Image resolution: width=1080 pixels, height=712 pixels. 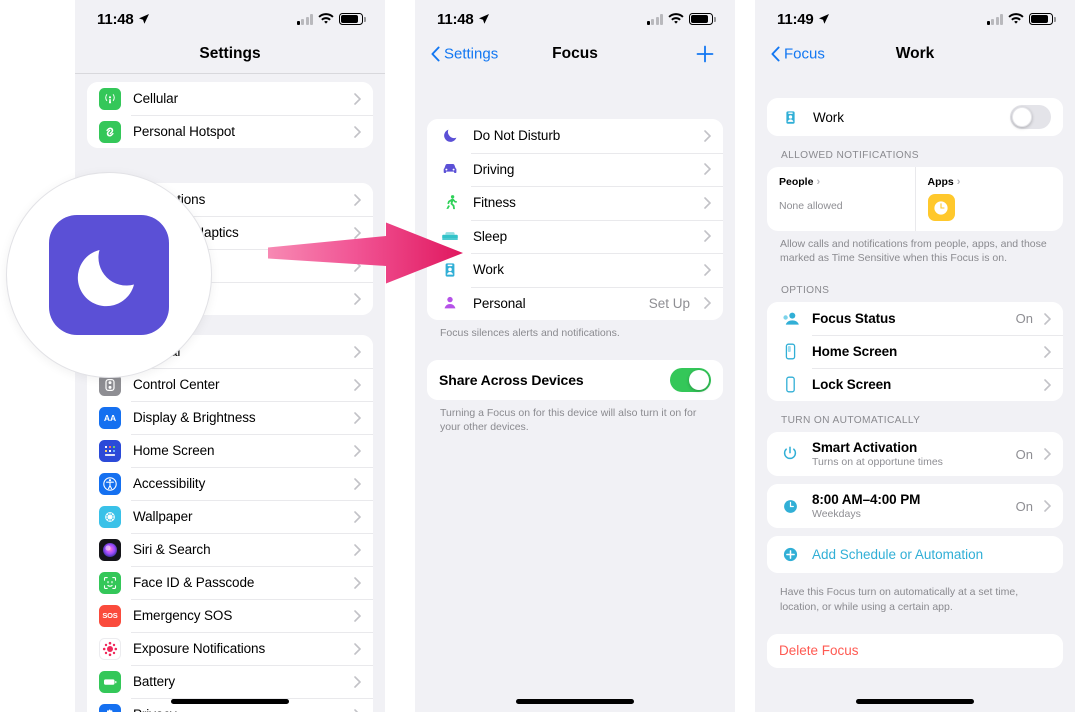 I want to click on settings-group-connectivity: Cellular Personal Hotspot, so click(x=230, y=115).